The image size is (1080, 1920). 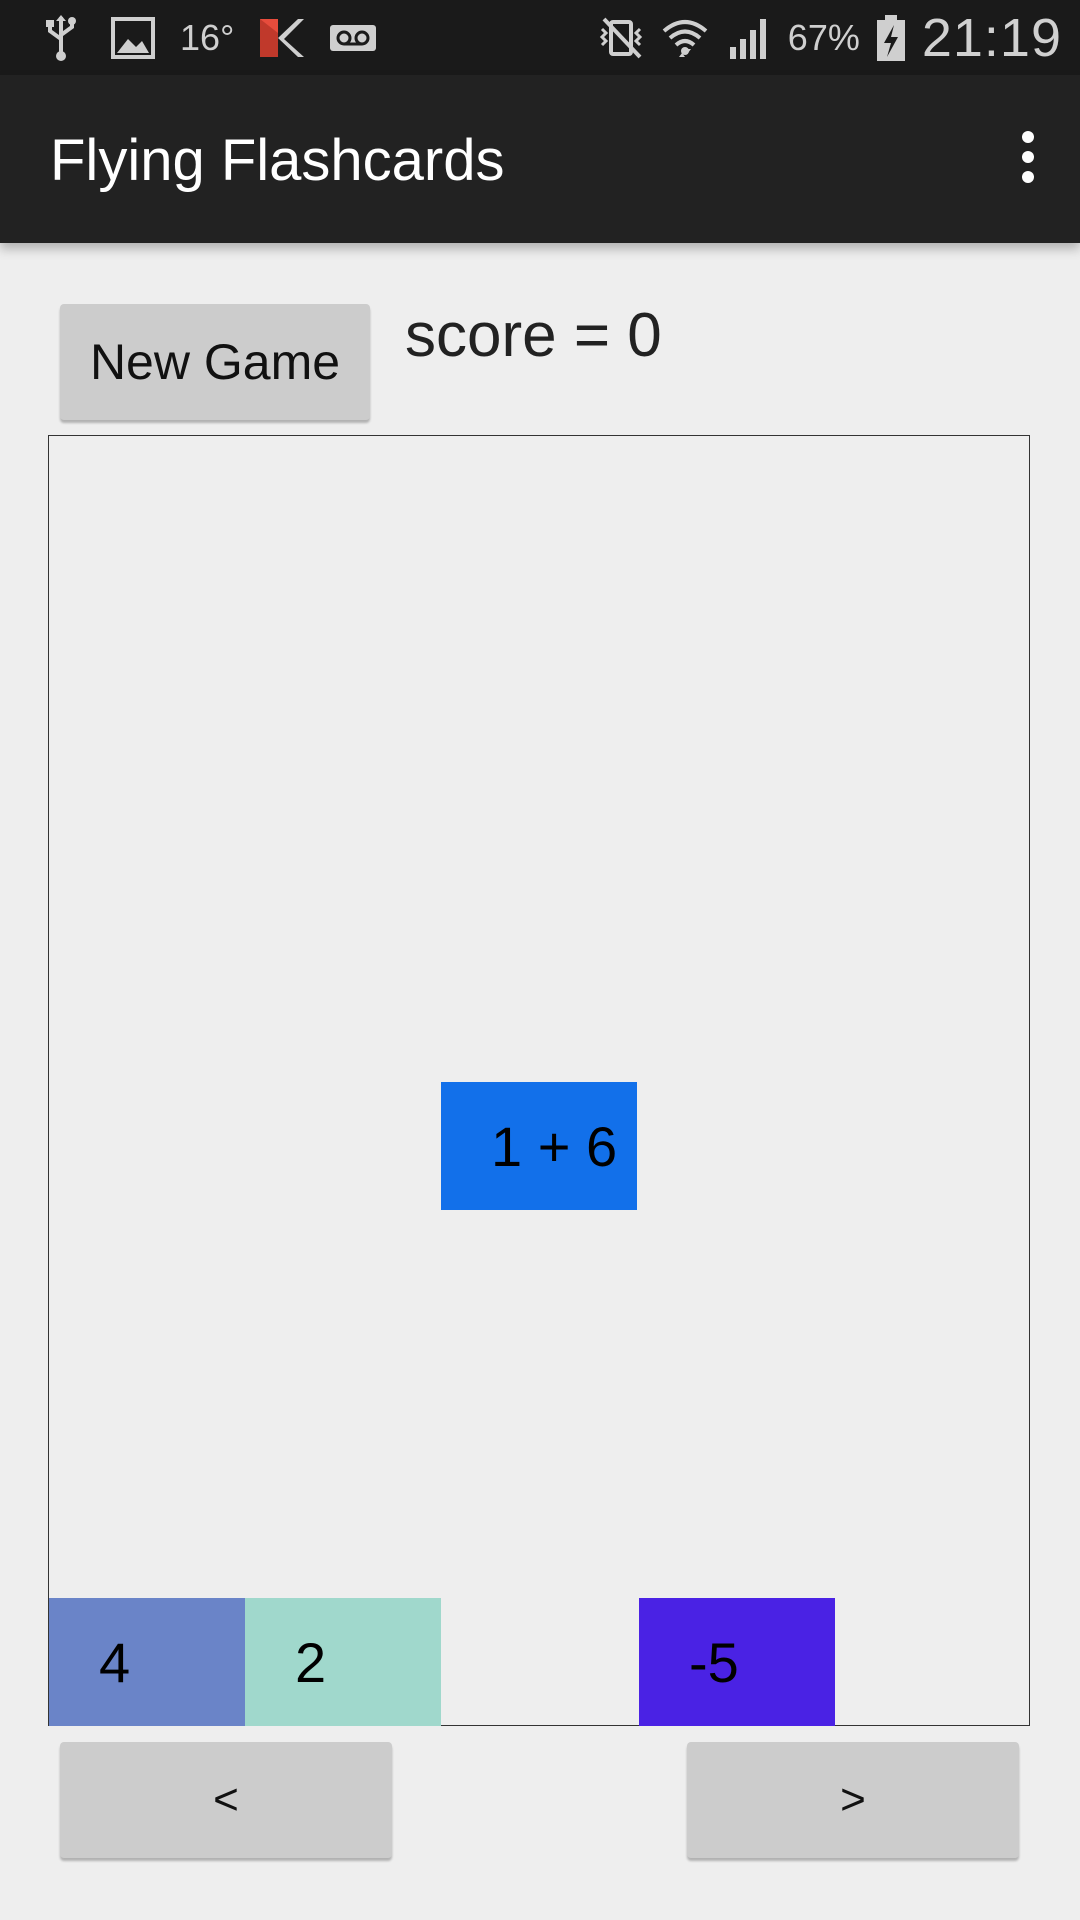 I want to click on overflow-menu-icon, so click(x=1028, y=157).